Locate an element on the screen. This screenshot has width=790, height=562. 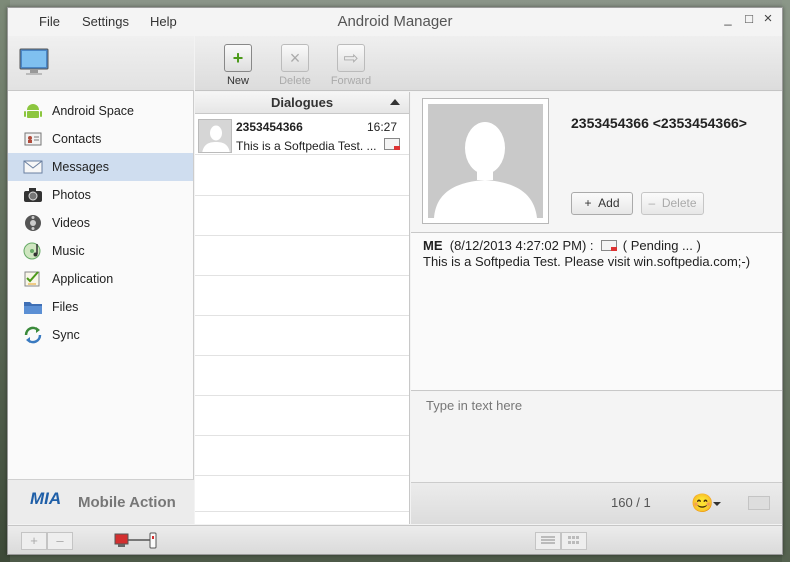
new-message-icon: + is located at coordinates (238, 58).